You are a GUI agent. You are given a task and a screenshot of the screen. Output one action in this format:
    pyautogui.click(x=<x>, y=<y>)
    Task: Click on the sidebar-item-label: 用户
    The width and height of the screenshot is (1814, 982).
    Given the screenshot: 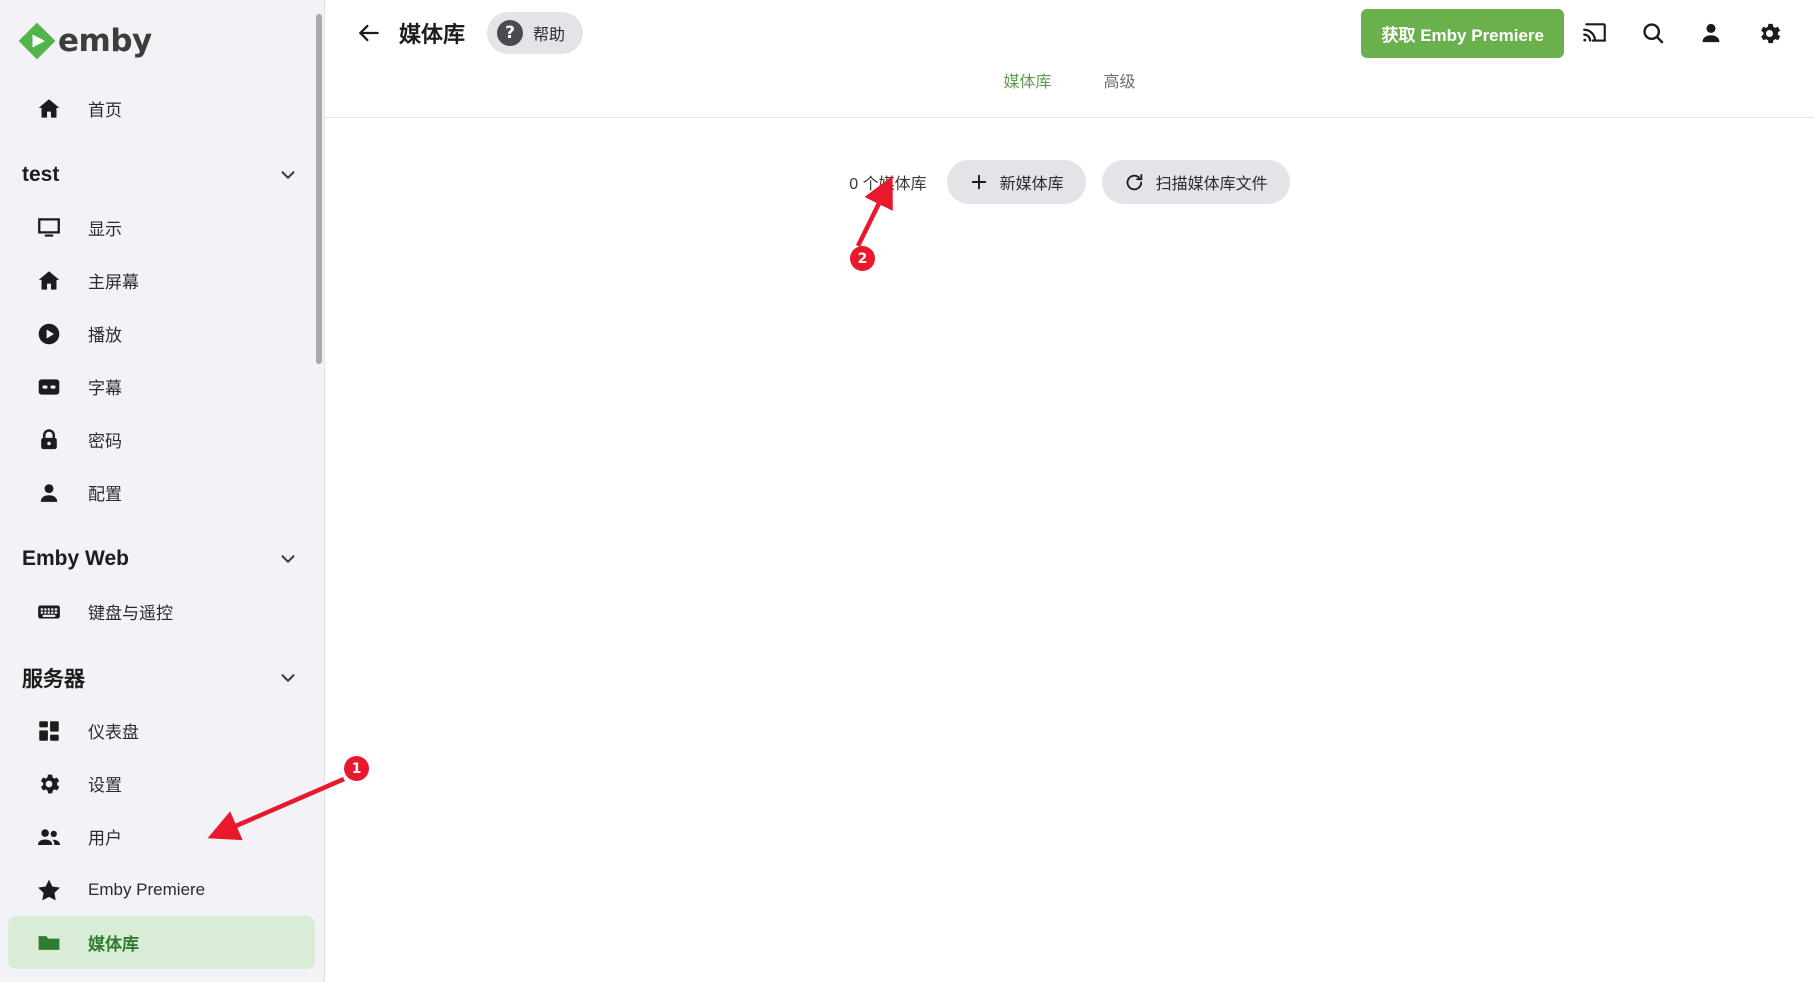 What is the action you would take?
    pyautogui.click(x=105, y=838)
    